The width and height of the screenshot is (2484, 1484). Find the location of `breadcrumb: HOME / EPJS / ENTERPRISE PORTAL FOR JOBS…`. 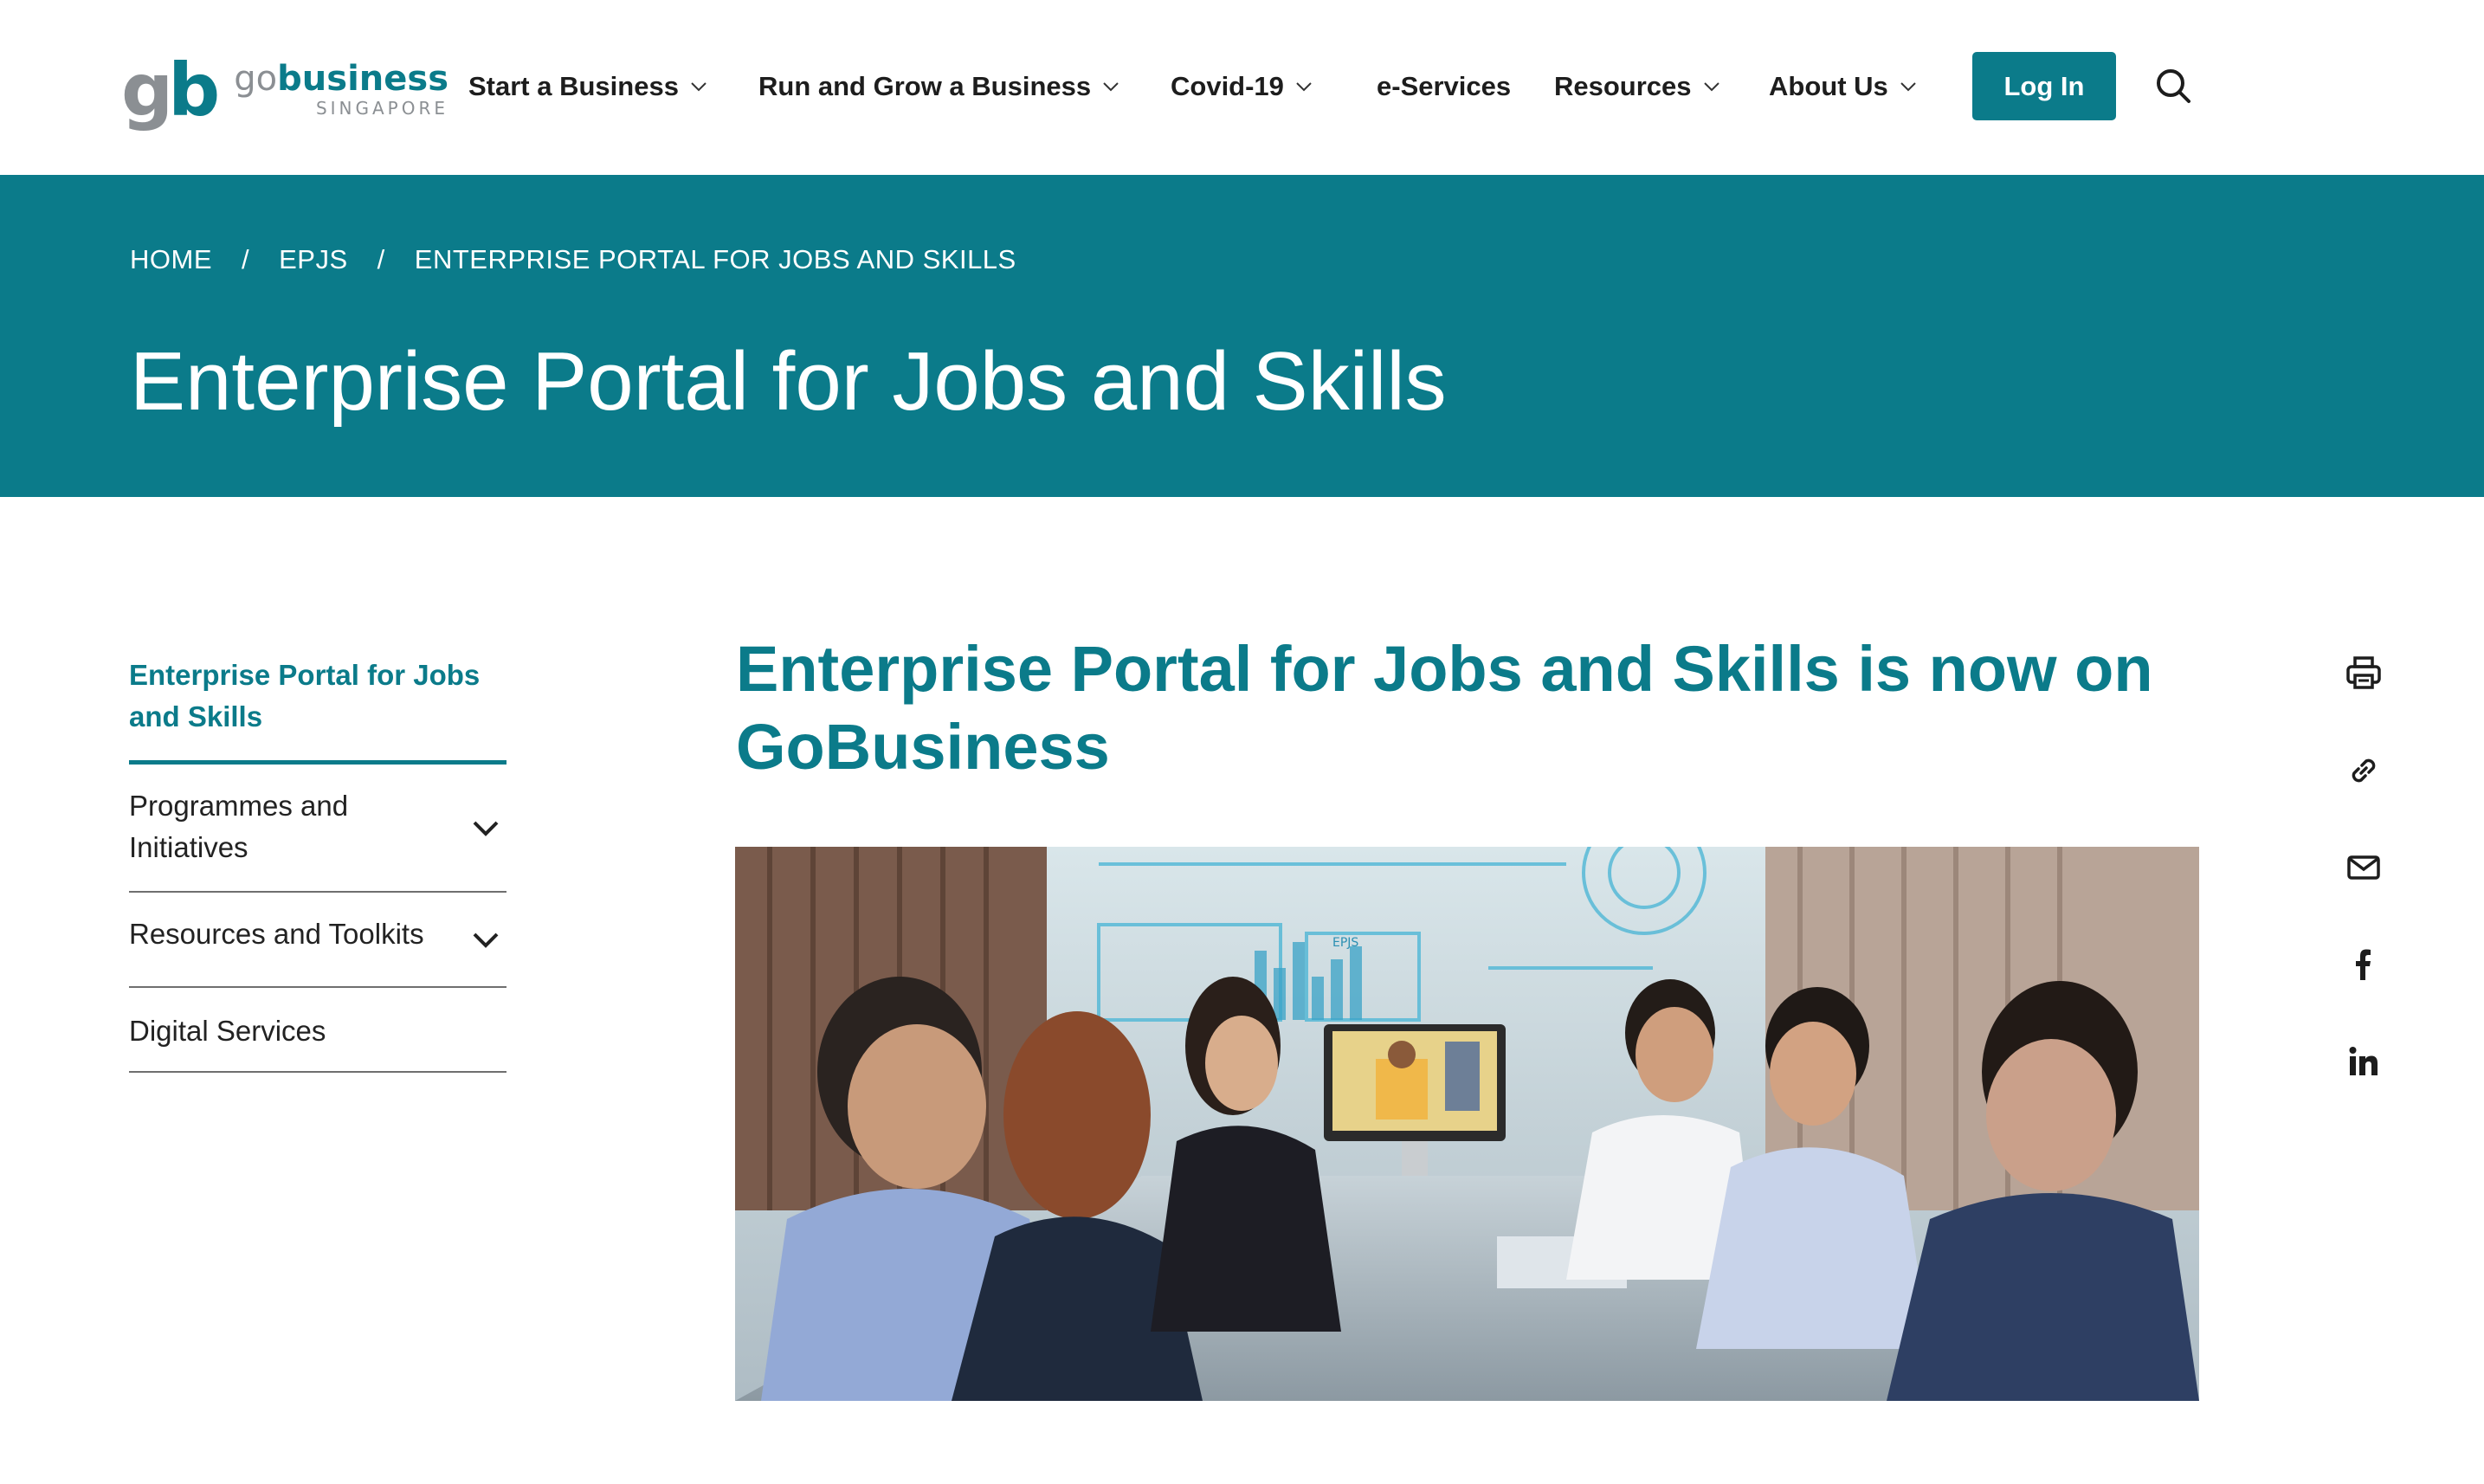

breadcrumb: HOME / EPJS / ENTERPRISE PORTAL FOR JOBS… is located at coordinates (573, 259).